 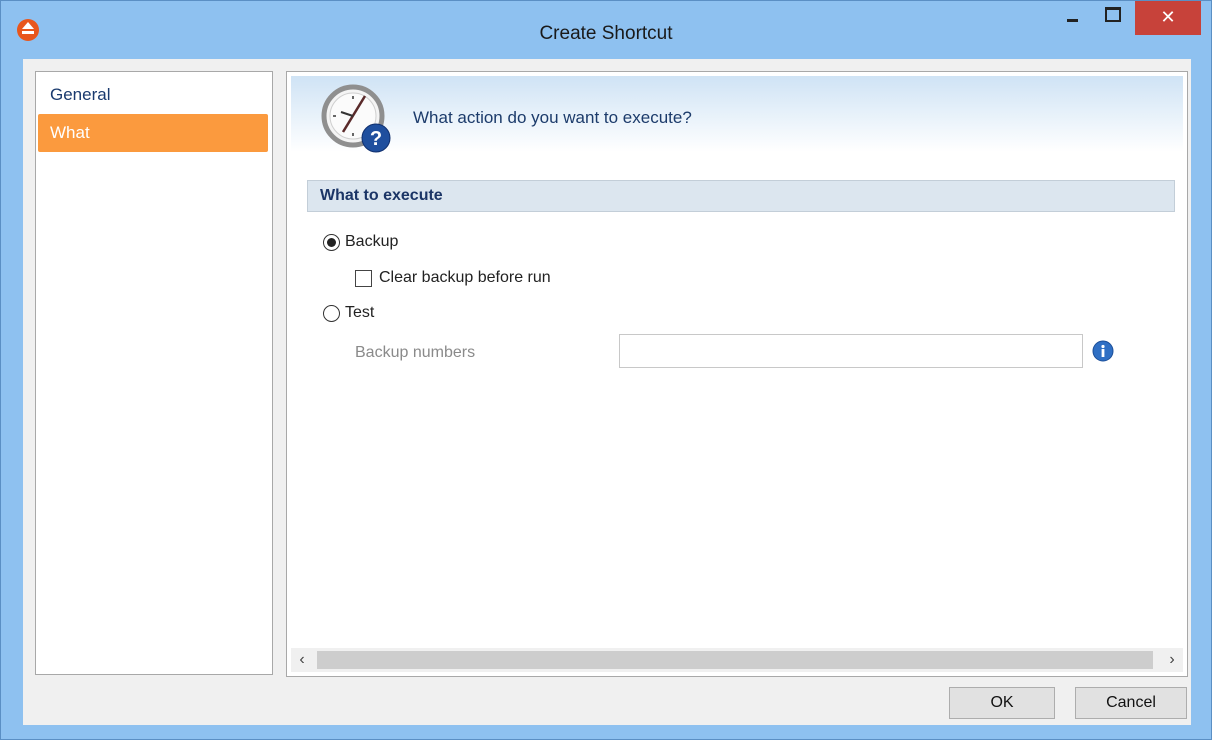 I want to click on test-radio-label: Test, so click(x=359, y=313).